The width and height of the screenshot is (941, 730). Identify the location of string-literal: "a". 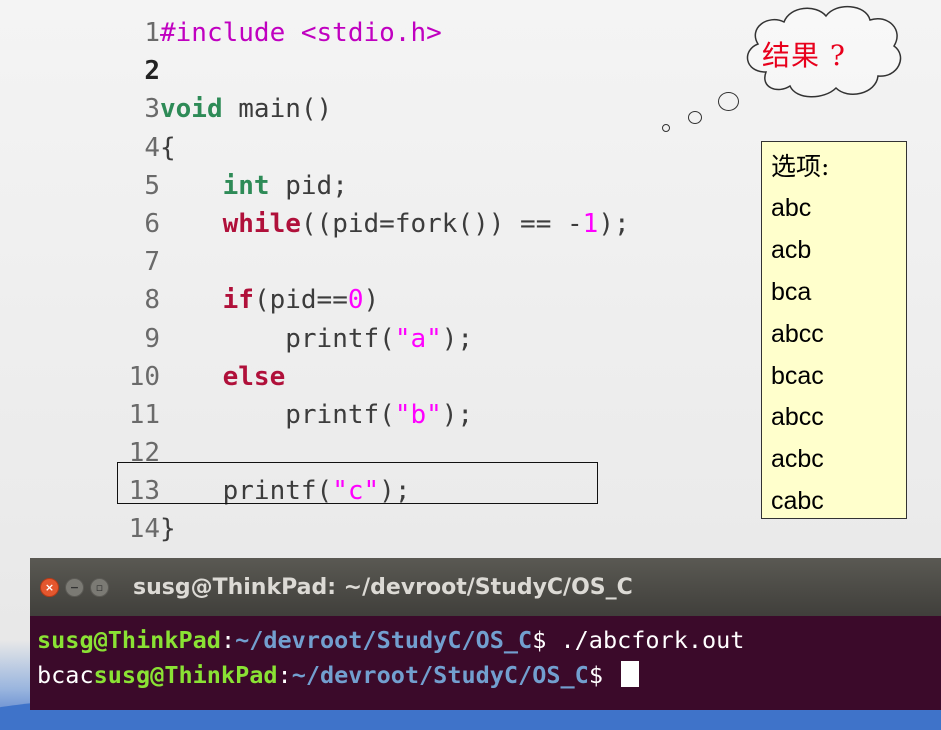
(418, 338).